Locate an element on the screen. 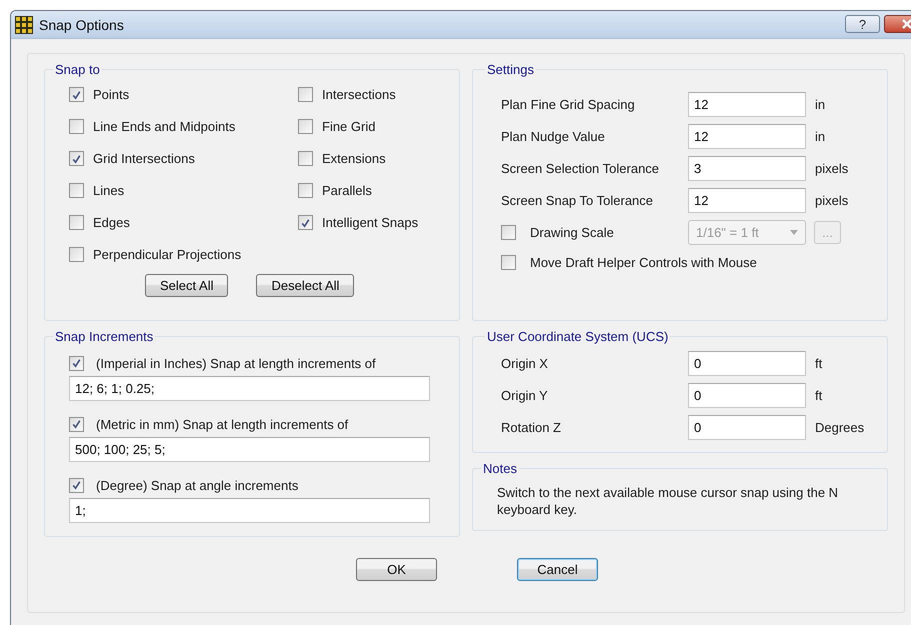 This screenshot has width=911, height=625. group-title: Snap Increments is located at coordinates (104, 336).